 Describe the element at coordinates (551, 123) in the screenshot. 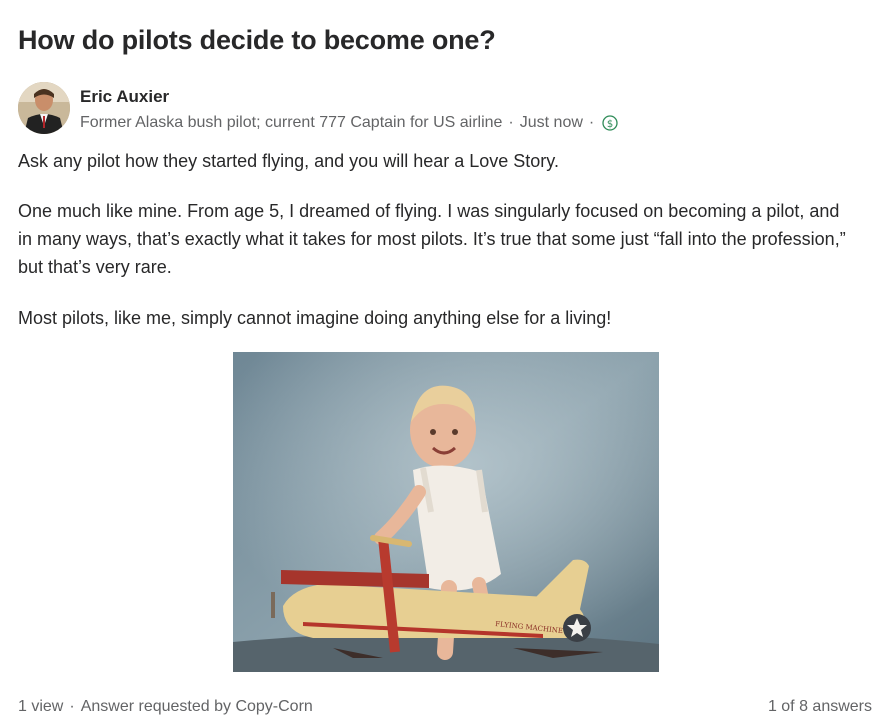

I see `answer-timestamp: Just now` at that location.